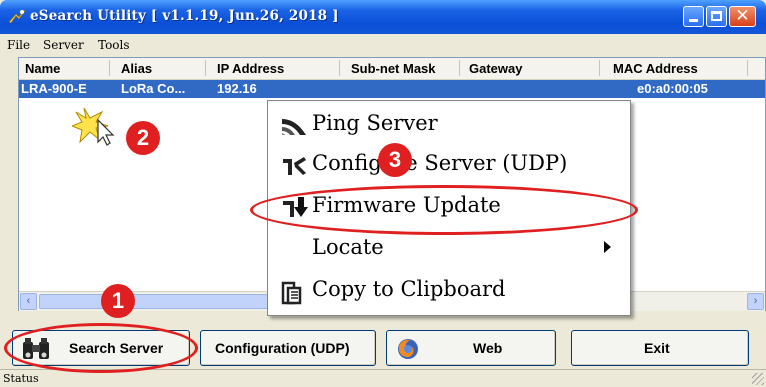 The image size is (766, 387). What do you see at coordinates (54, 88) in the screenshot?
I see `cell-name: LRA-900-E` at bounding box center [54, 88].